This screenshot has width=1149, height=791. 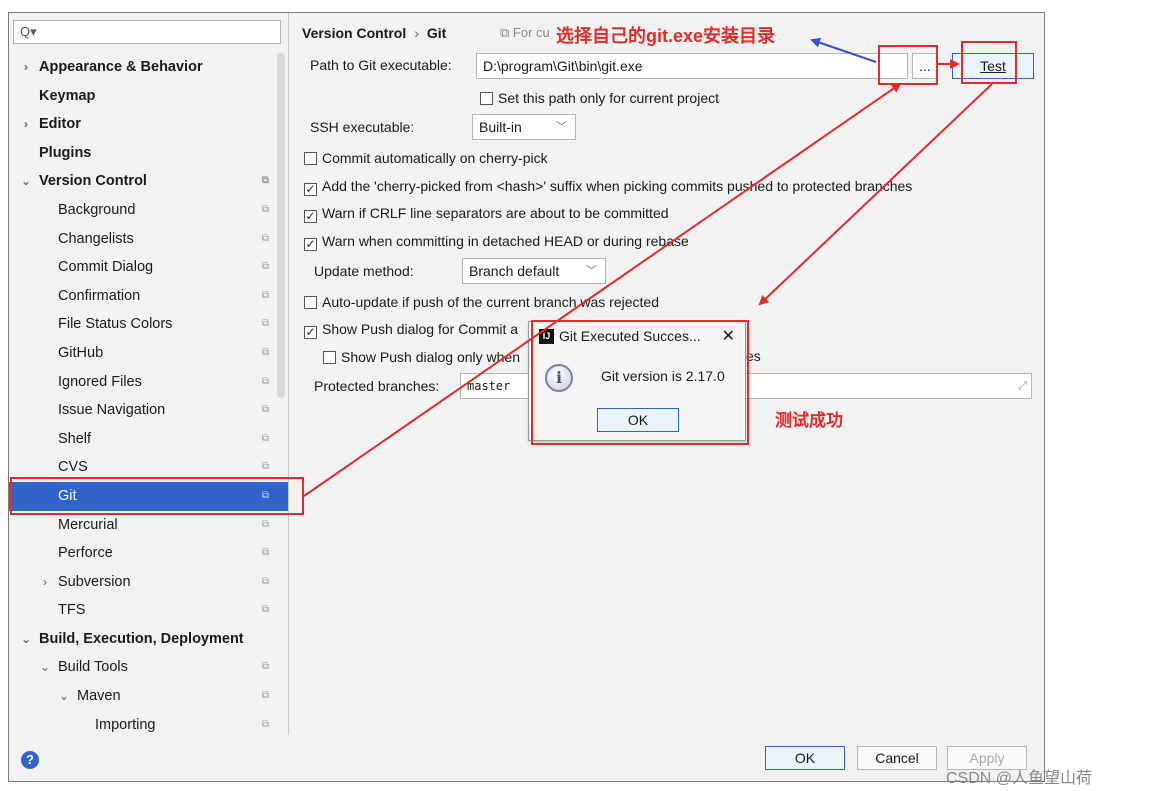 I want to click on sidebar-item: Importing ⧉, so click(x=148, y=723).